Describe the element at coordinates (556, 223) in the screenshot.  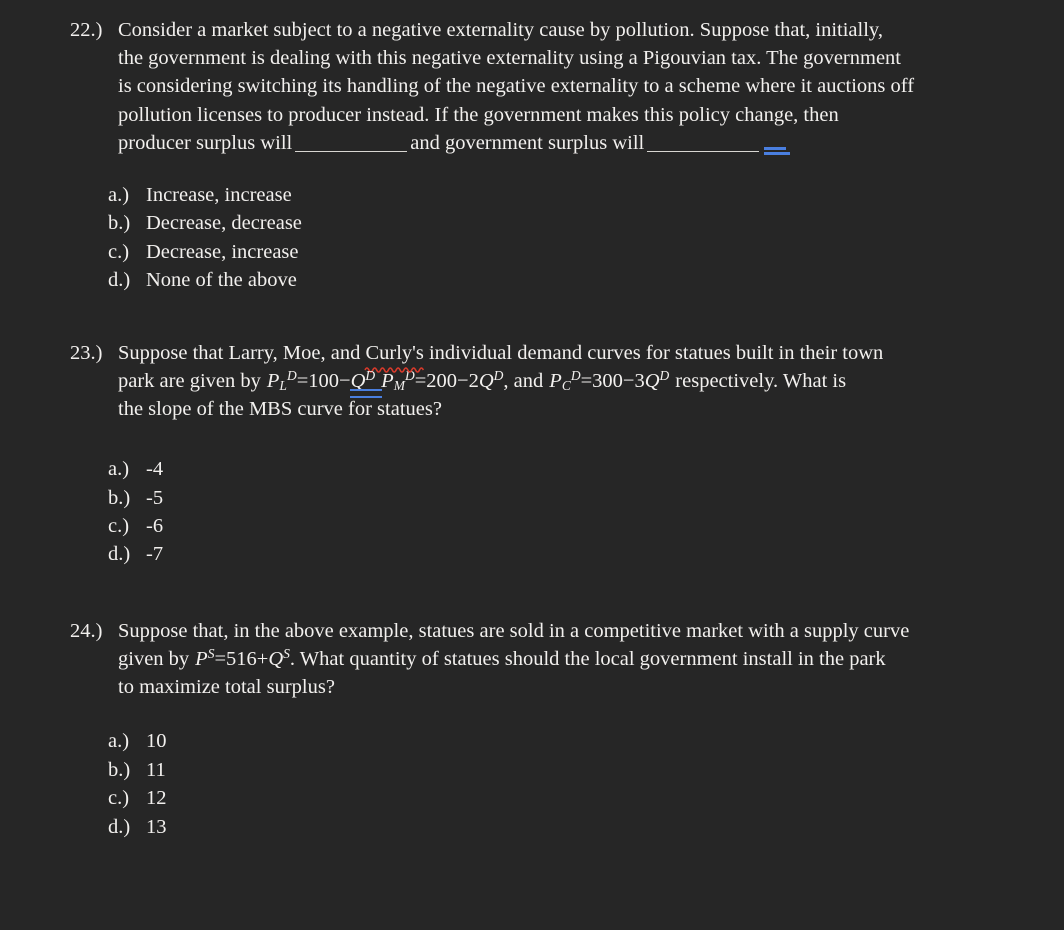
I see `choice-22-b: b.) Decrease, decrease` at that location.